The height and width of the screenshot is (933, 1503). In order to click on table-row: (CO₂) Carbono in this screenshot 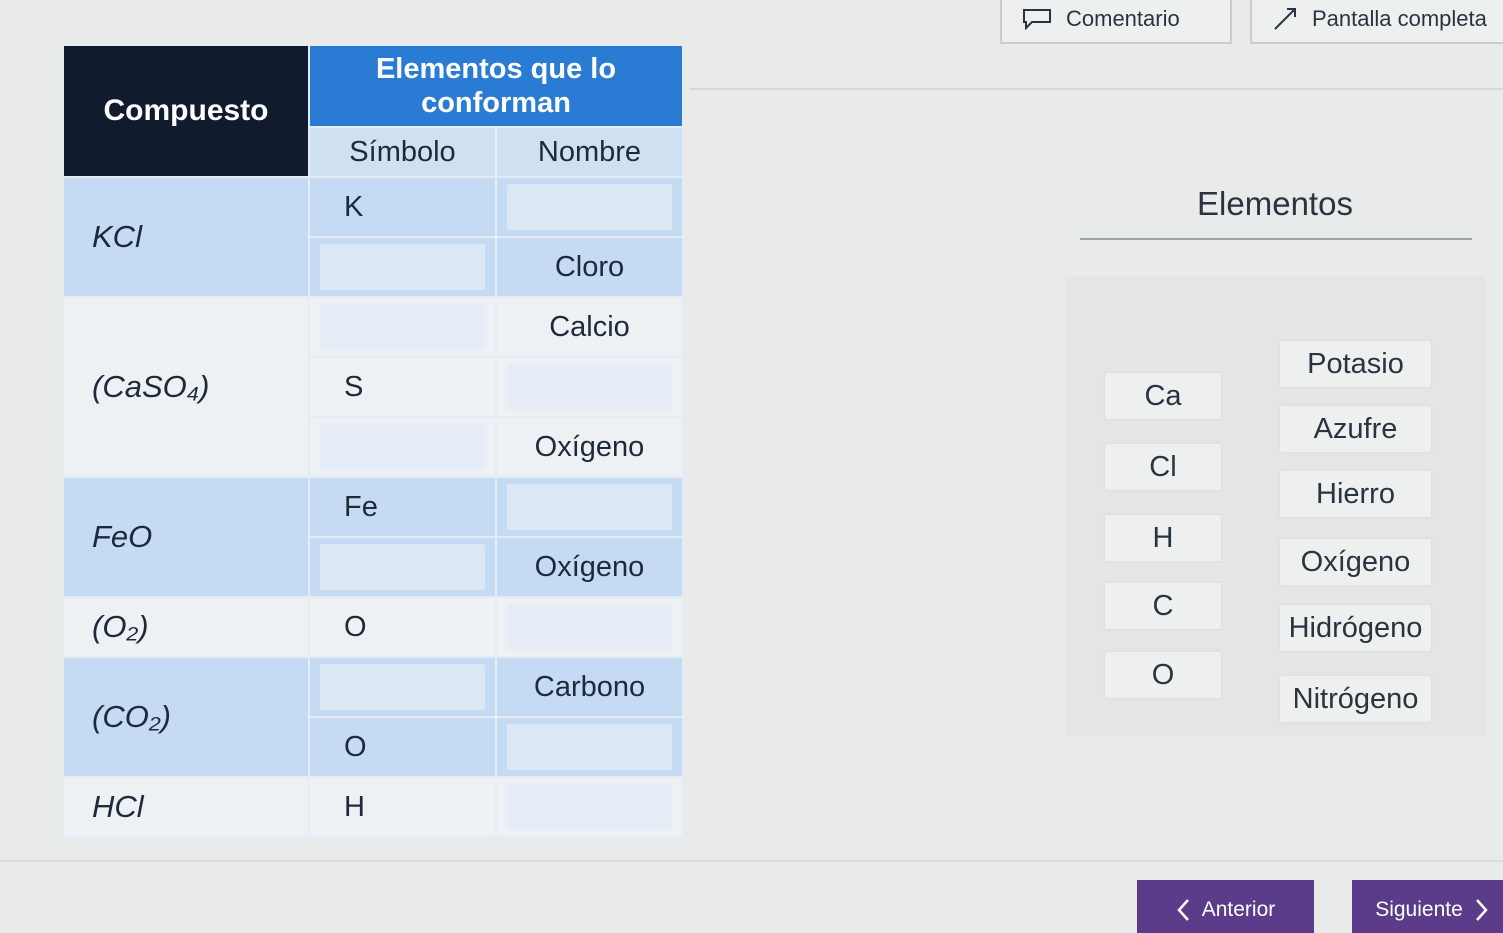, I will do `click(373, 717)`.